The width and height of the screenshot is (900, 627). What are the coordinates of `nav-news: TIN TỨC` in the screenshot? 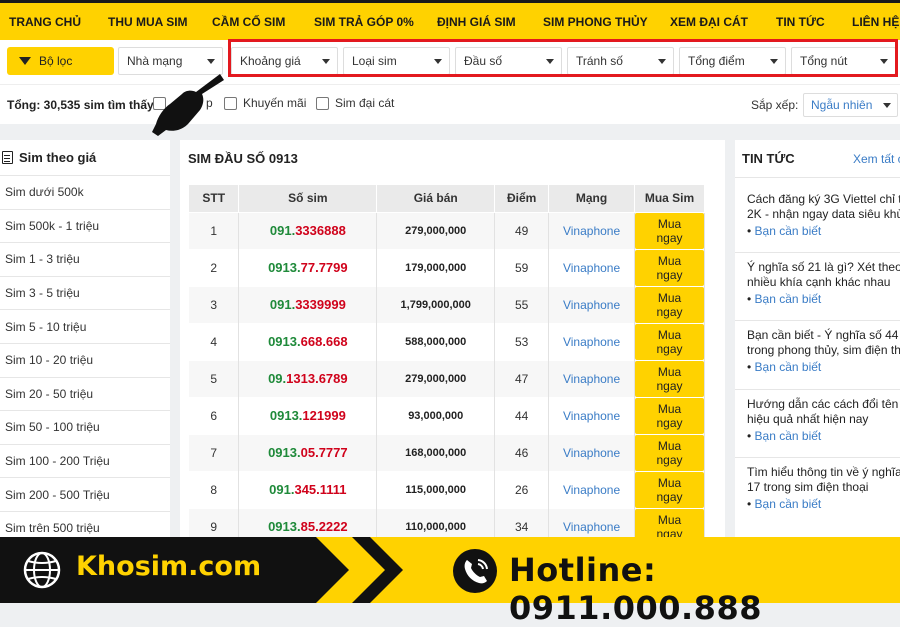 It's located at (800, 22).